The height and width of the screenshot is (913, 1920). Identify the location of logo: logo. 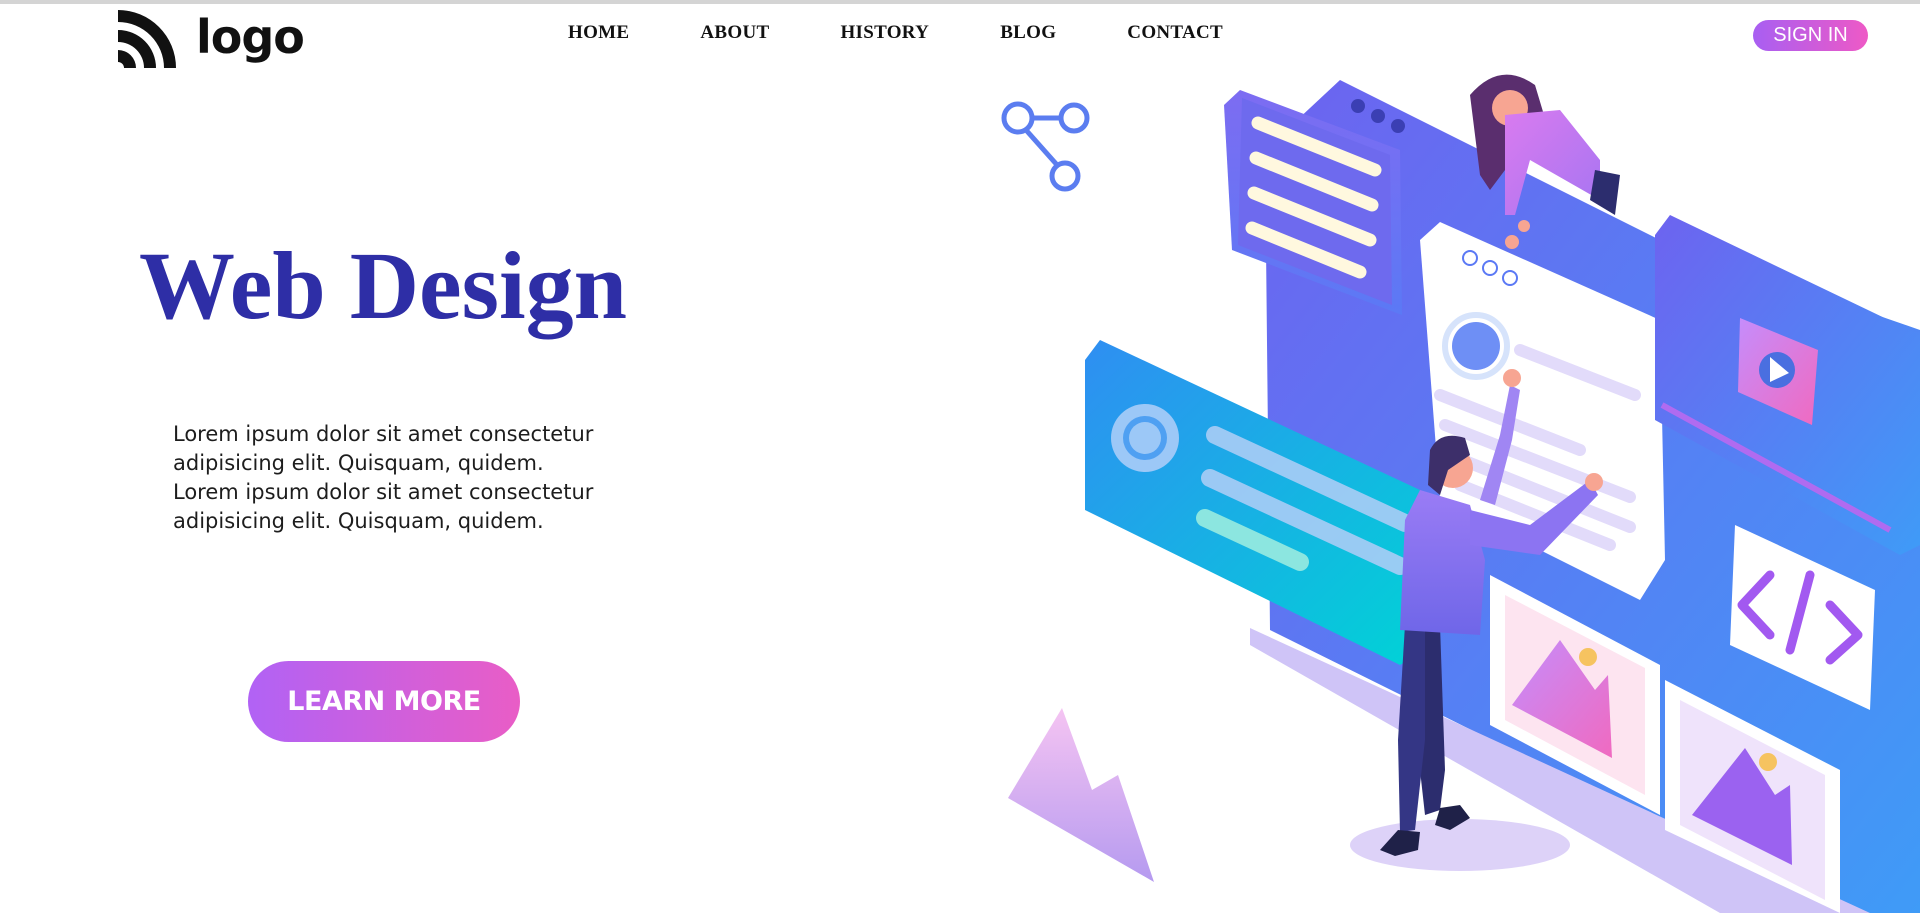
(211, 37).